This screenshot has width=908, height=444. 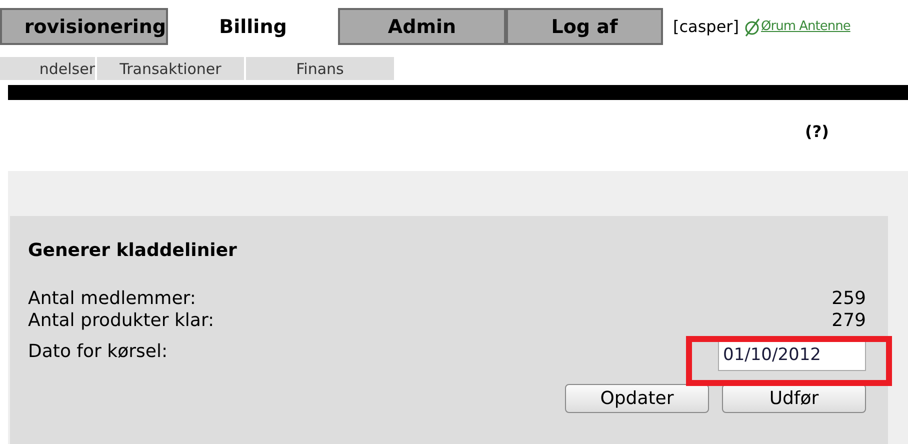 I want to click on field-label: Antal produkter klar:, so click(x=121, y=321).